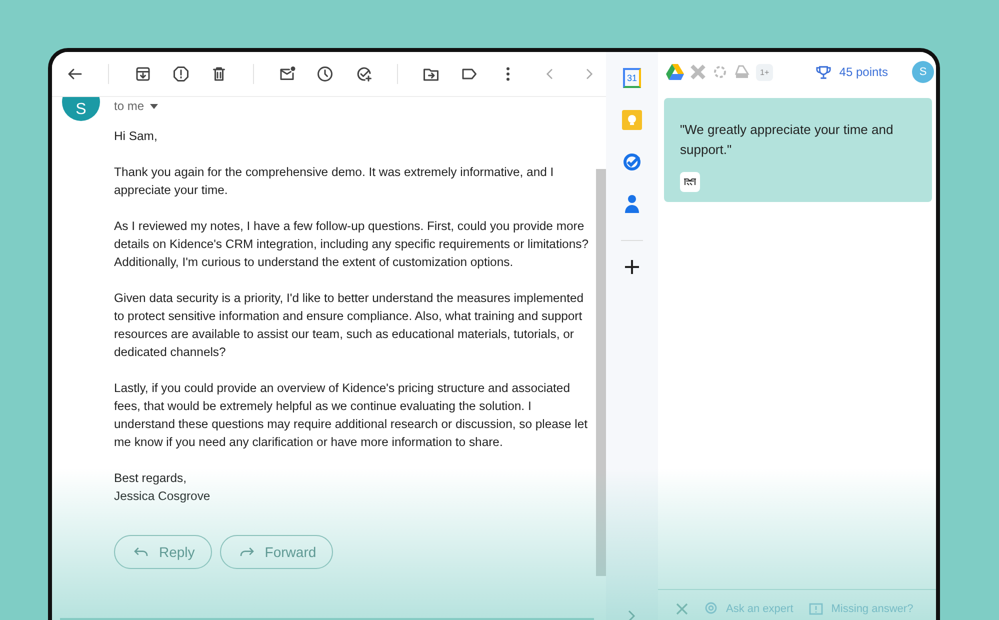 This screenshot has height=620, width=999. What do you see at coordinates (749, 609) in the screenshot?
I see `expert-link: Ask an expert` at bounding box center [749, 609].